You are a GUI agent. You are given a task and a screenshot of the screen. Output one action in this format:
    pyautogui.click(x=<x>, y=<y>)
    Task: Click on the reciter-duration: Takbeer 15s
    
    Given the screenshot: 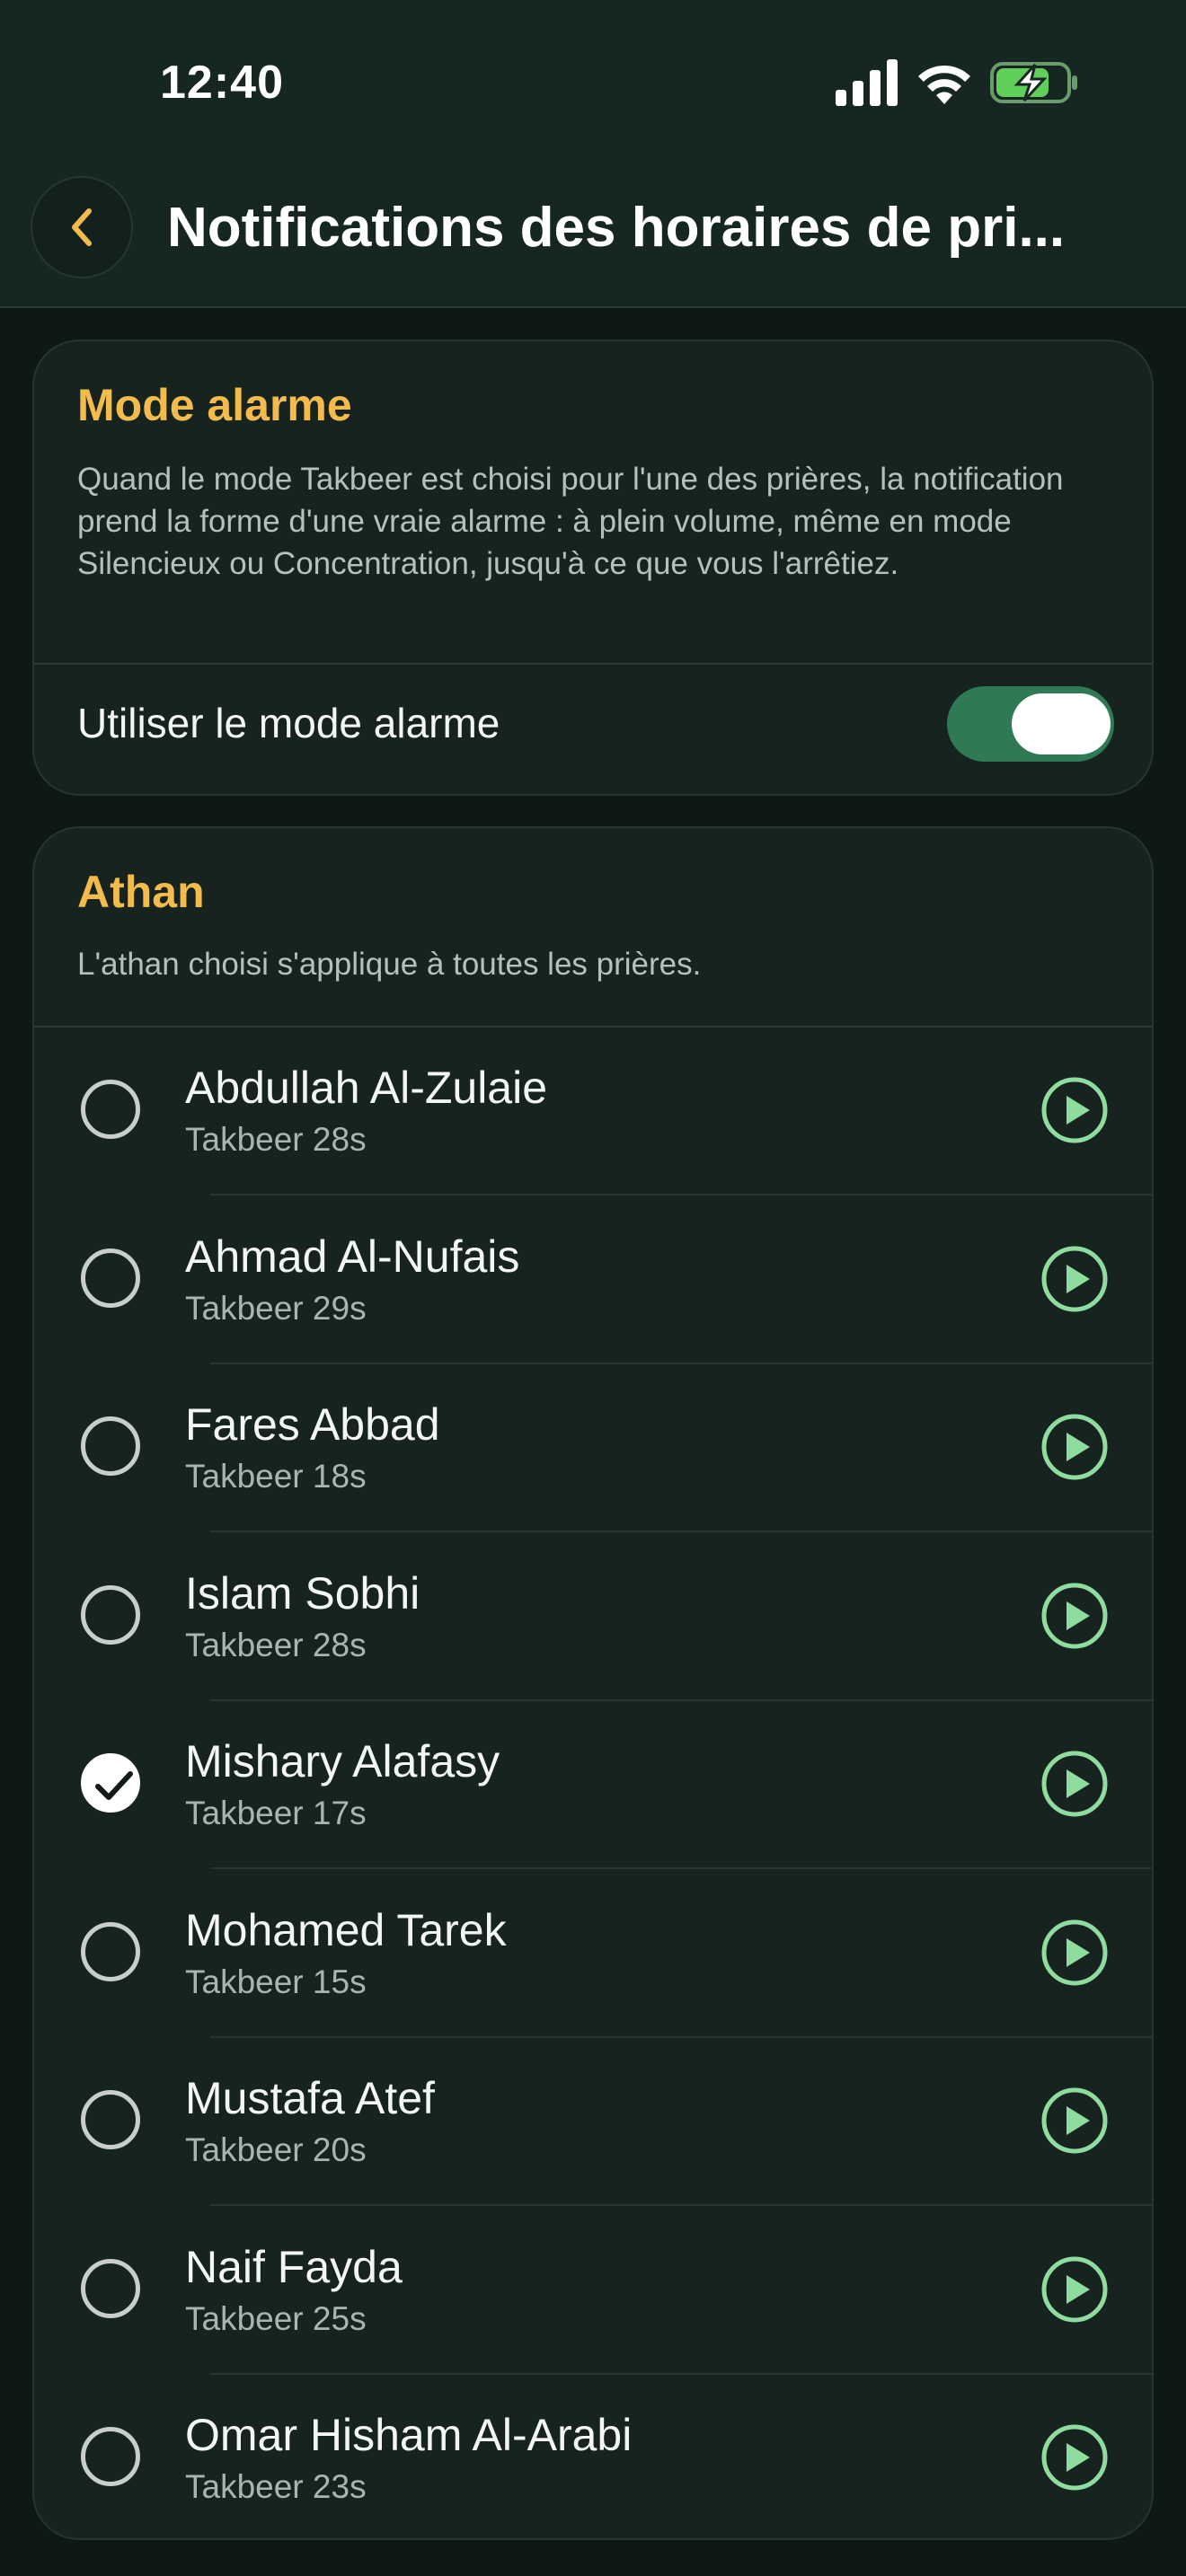 What is the action you would take?
    pyautogui.click(x=276, y=1981)
    